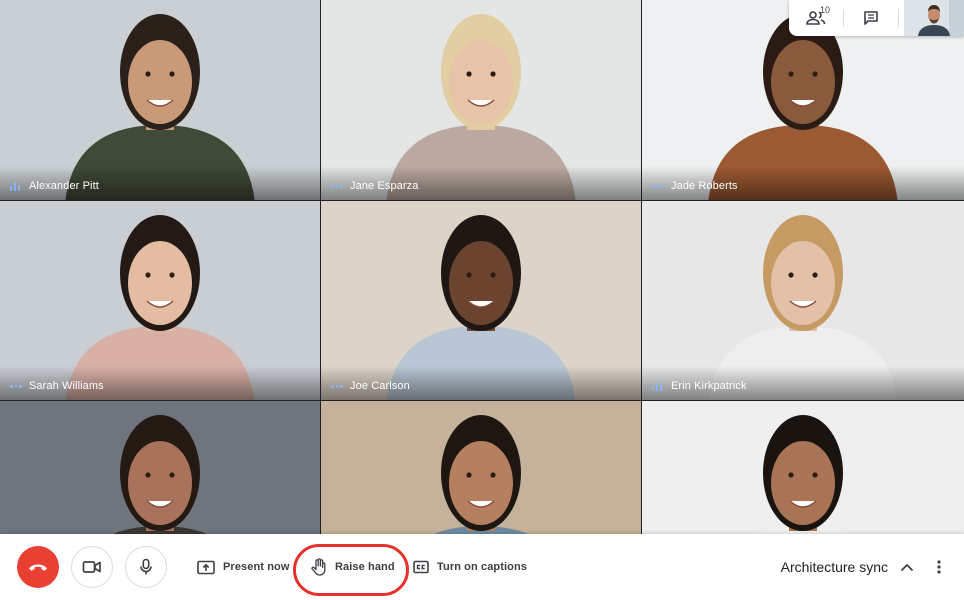 The width and height of the screenshot is (964, 600). Describe the element at coordinates (704, 186) in the screenshot. I see `participant-name: Jade Roberts` at that location.